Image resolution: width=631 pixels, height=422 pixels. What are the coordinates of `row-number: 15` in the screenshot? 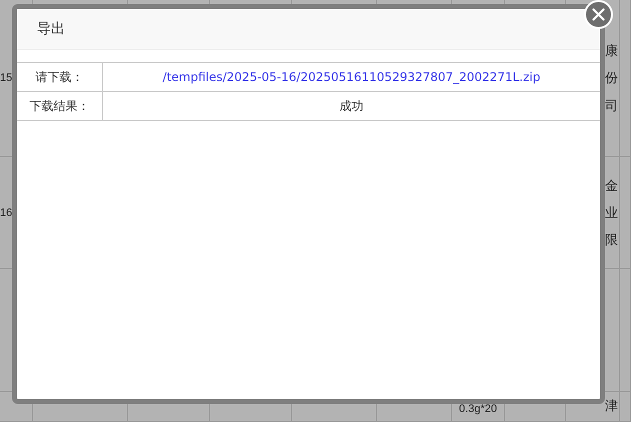 It's located at (6, 78).